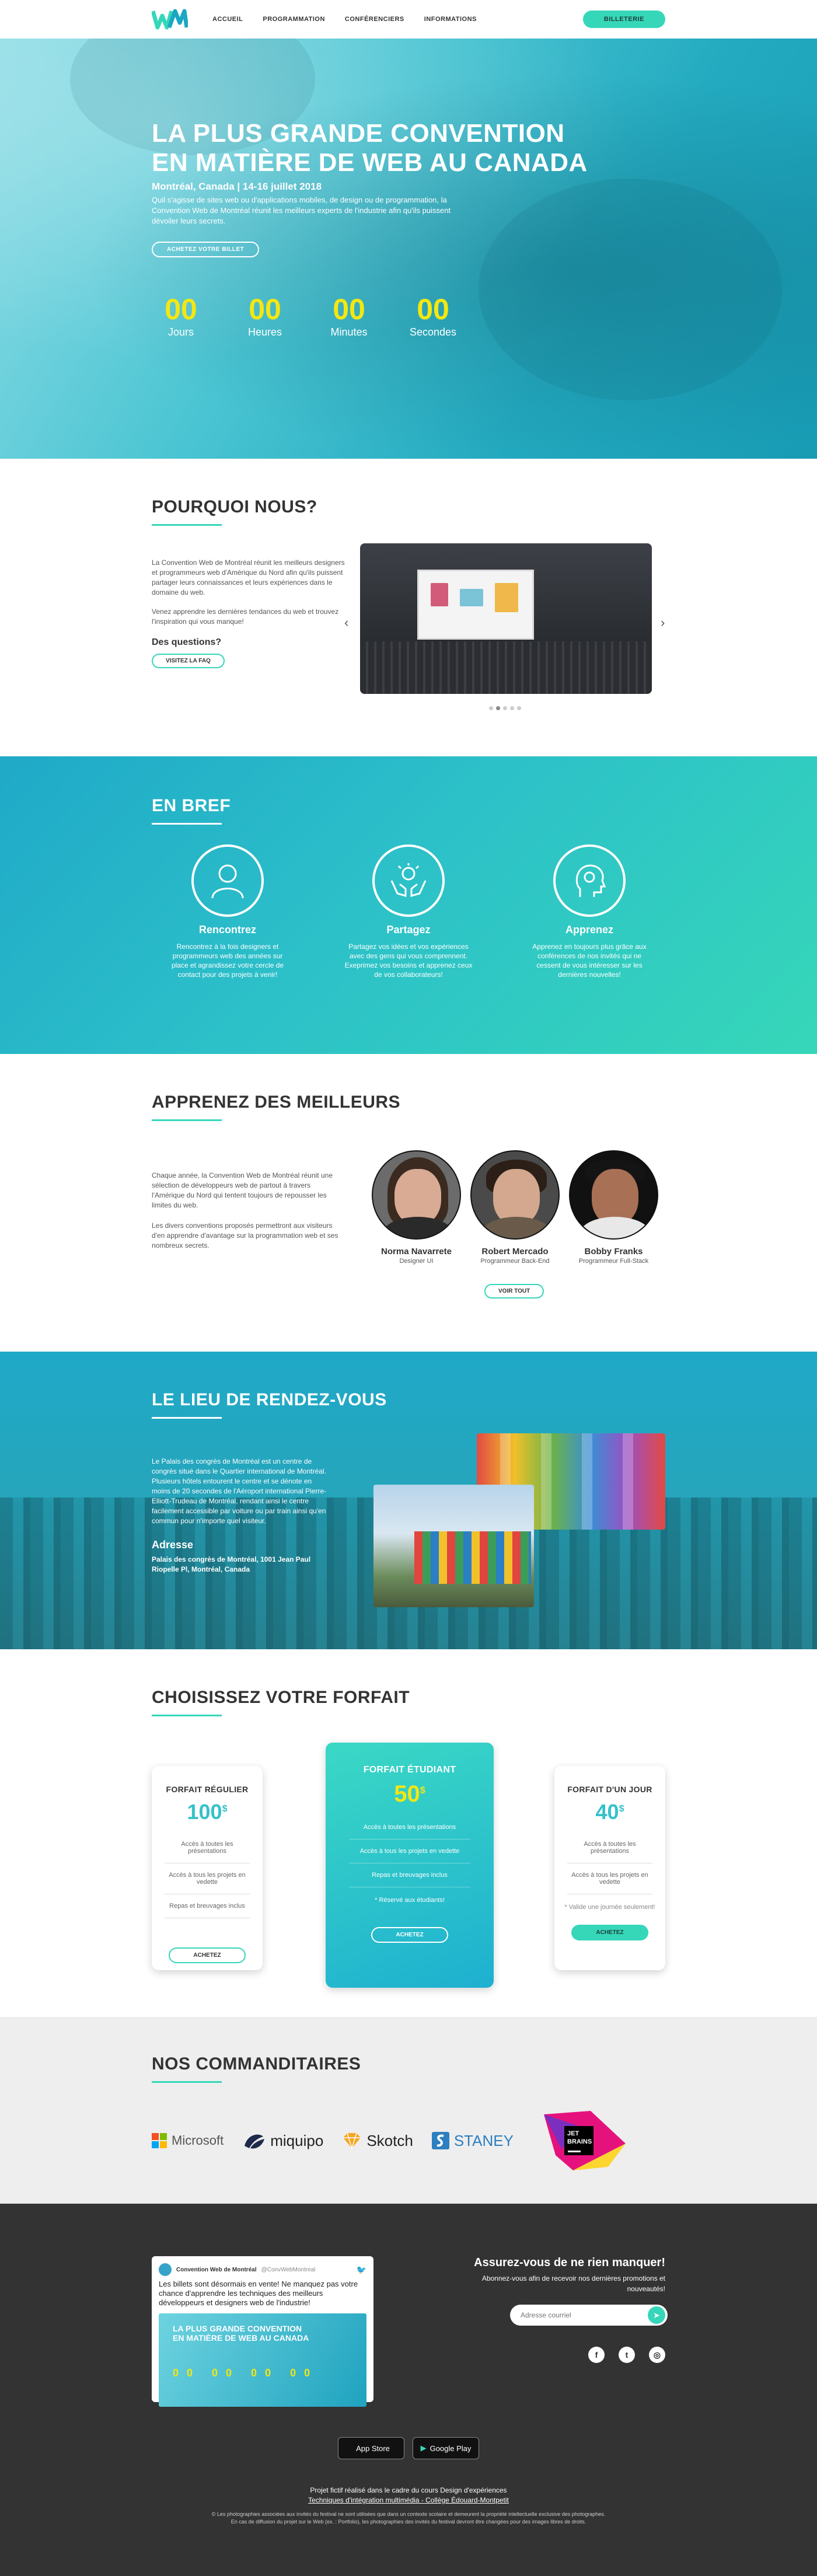  What do you see at coordinates (663, 622) in the screenshot?
I see `chevron-right-icon: ›` at bounding box center [663, 622].